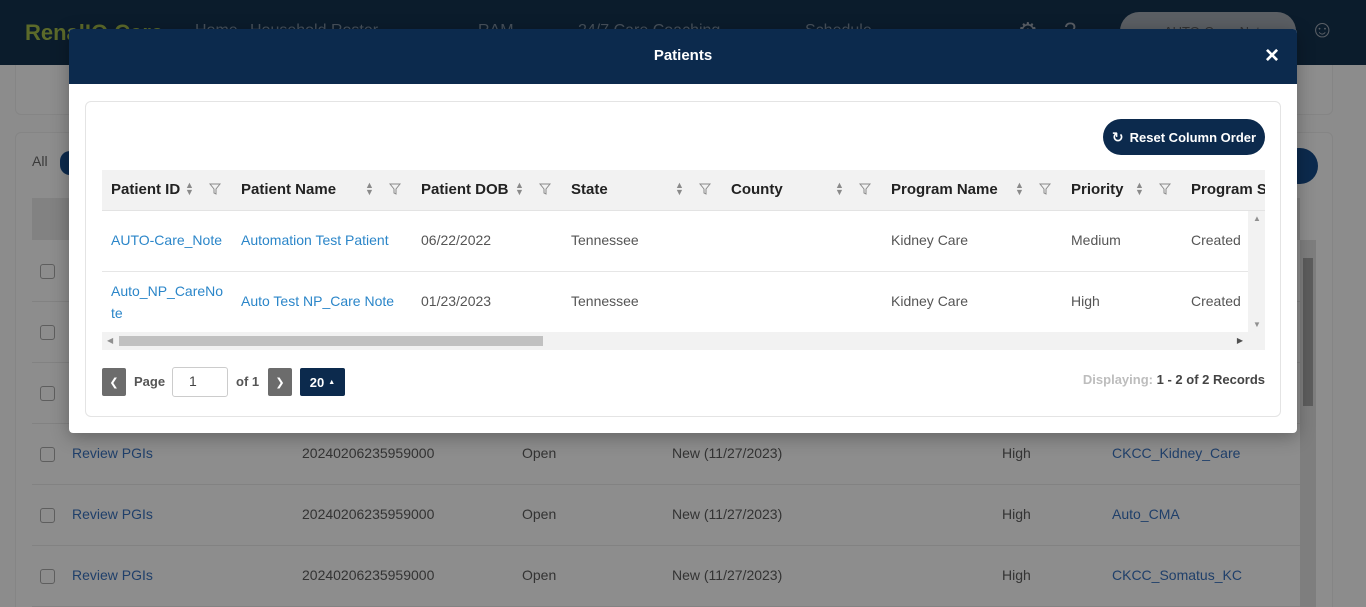  Describe the element at coordinates (944, 189) in the screenshot. I see `column-header-label: Program Name` at that location.